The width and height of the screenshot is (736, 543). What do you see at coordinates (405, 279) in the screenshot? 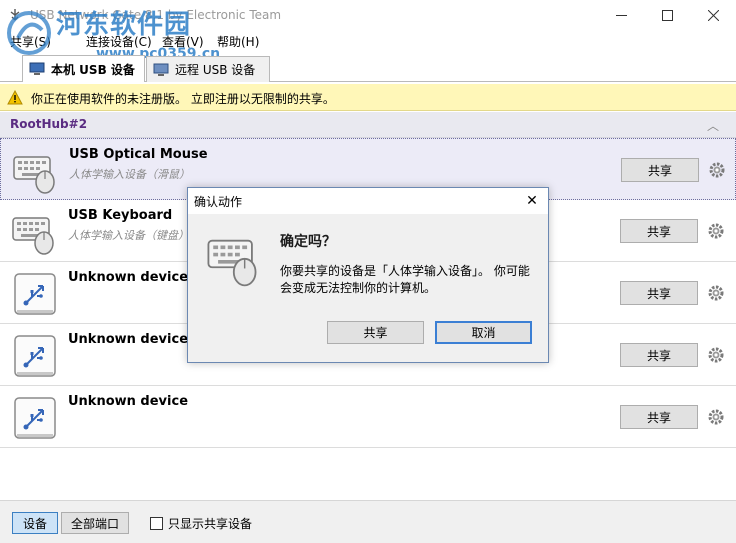
I see `dialog-message: 你要共享的设备是「人体学输入设备」。 你可能会变成无法控制你的计算机。` at bounding box center [405, 279].